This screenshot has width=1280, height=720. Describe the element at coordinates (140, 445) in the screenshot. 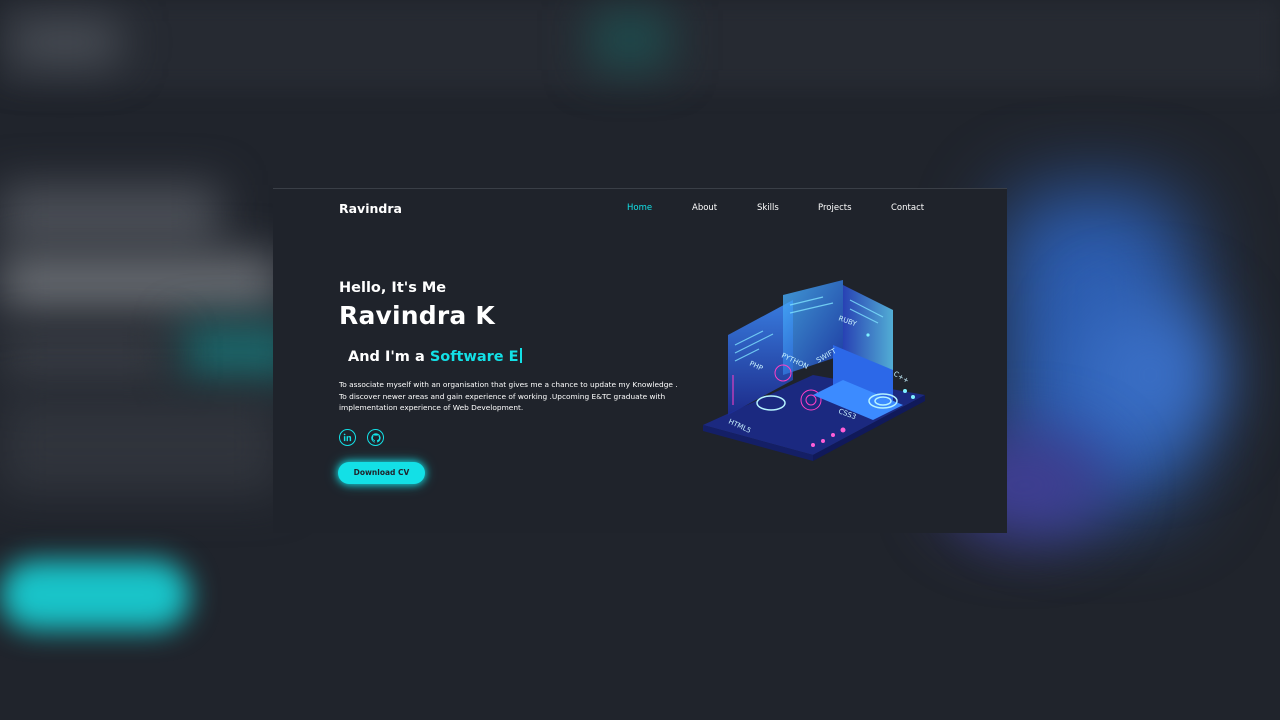

I see `backdrop-bio-blur` at that location.